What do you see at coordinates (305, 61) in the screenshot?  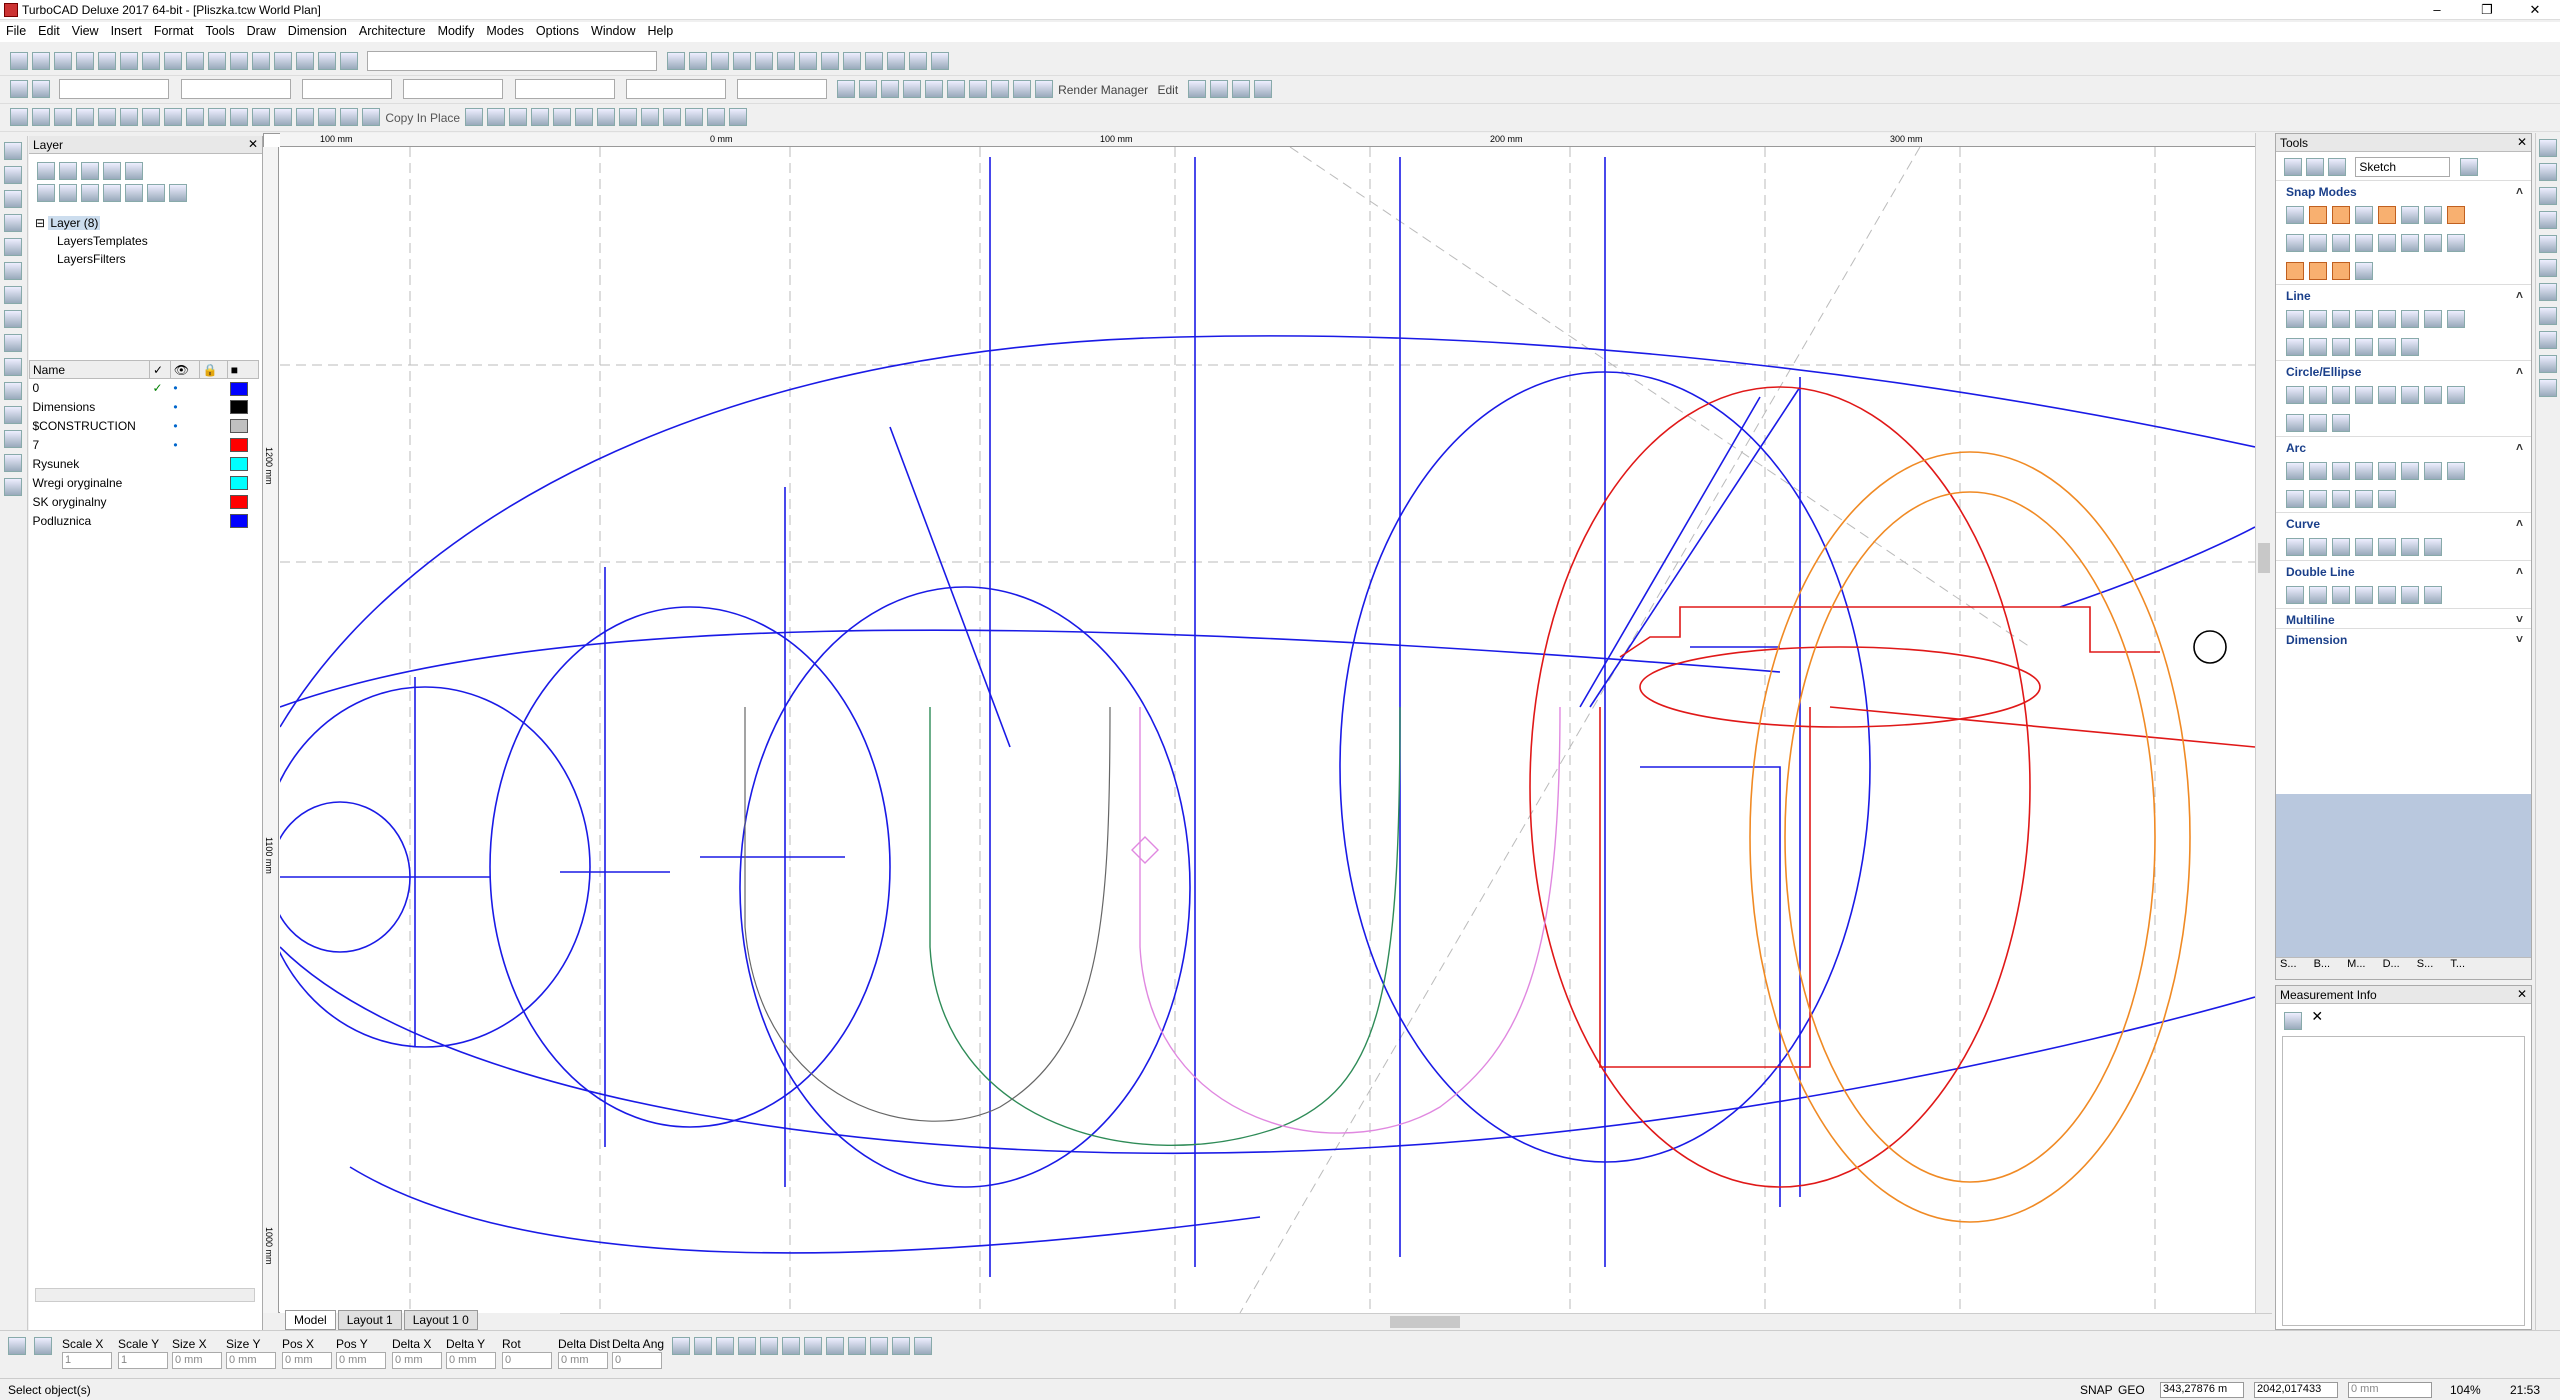 I see `zoom-extents-icon` at bounding box center [305, 61].